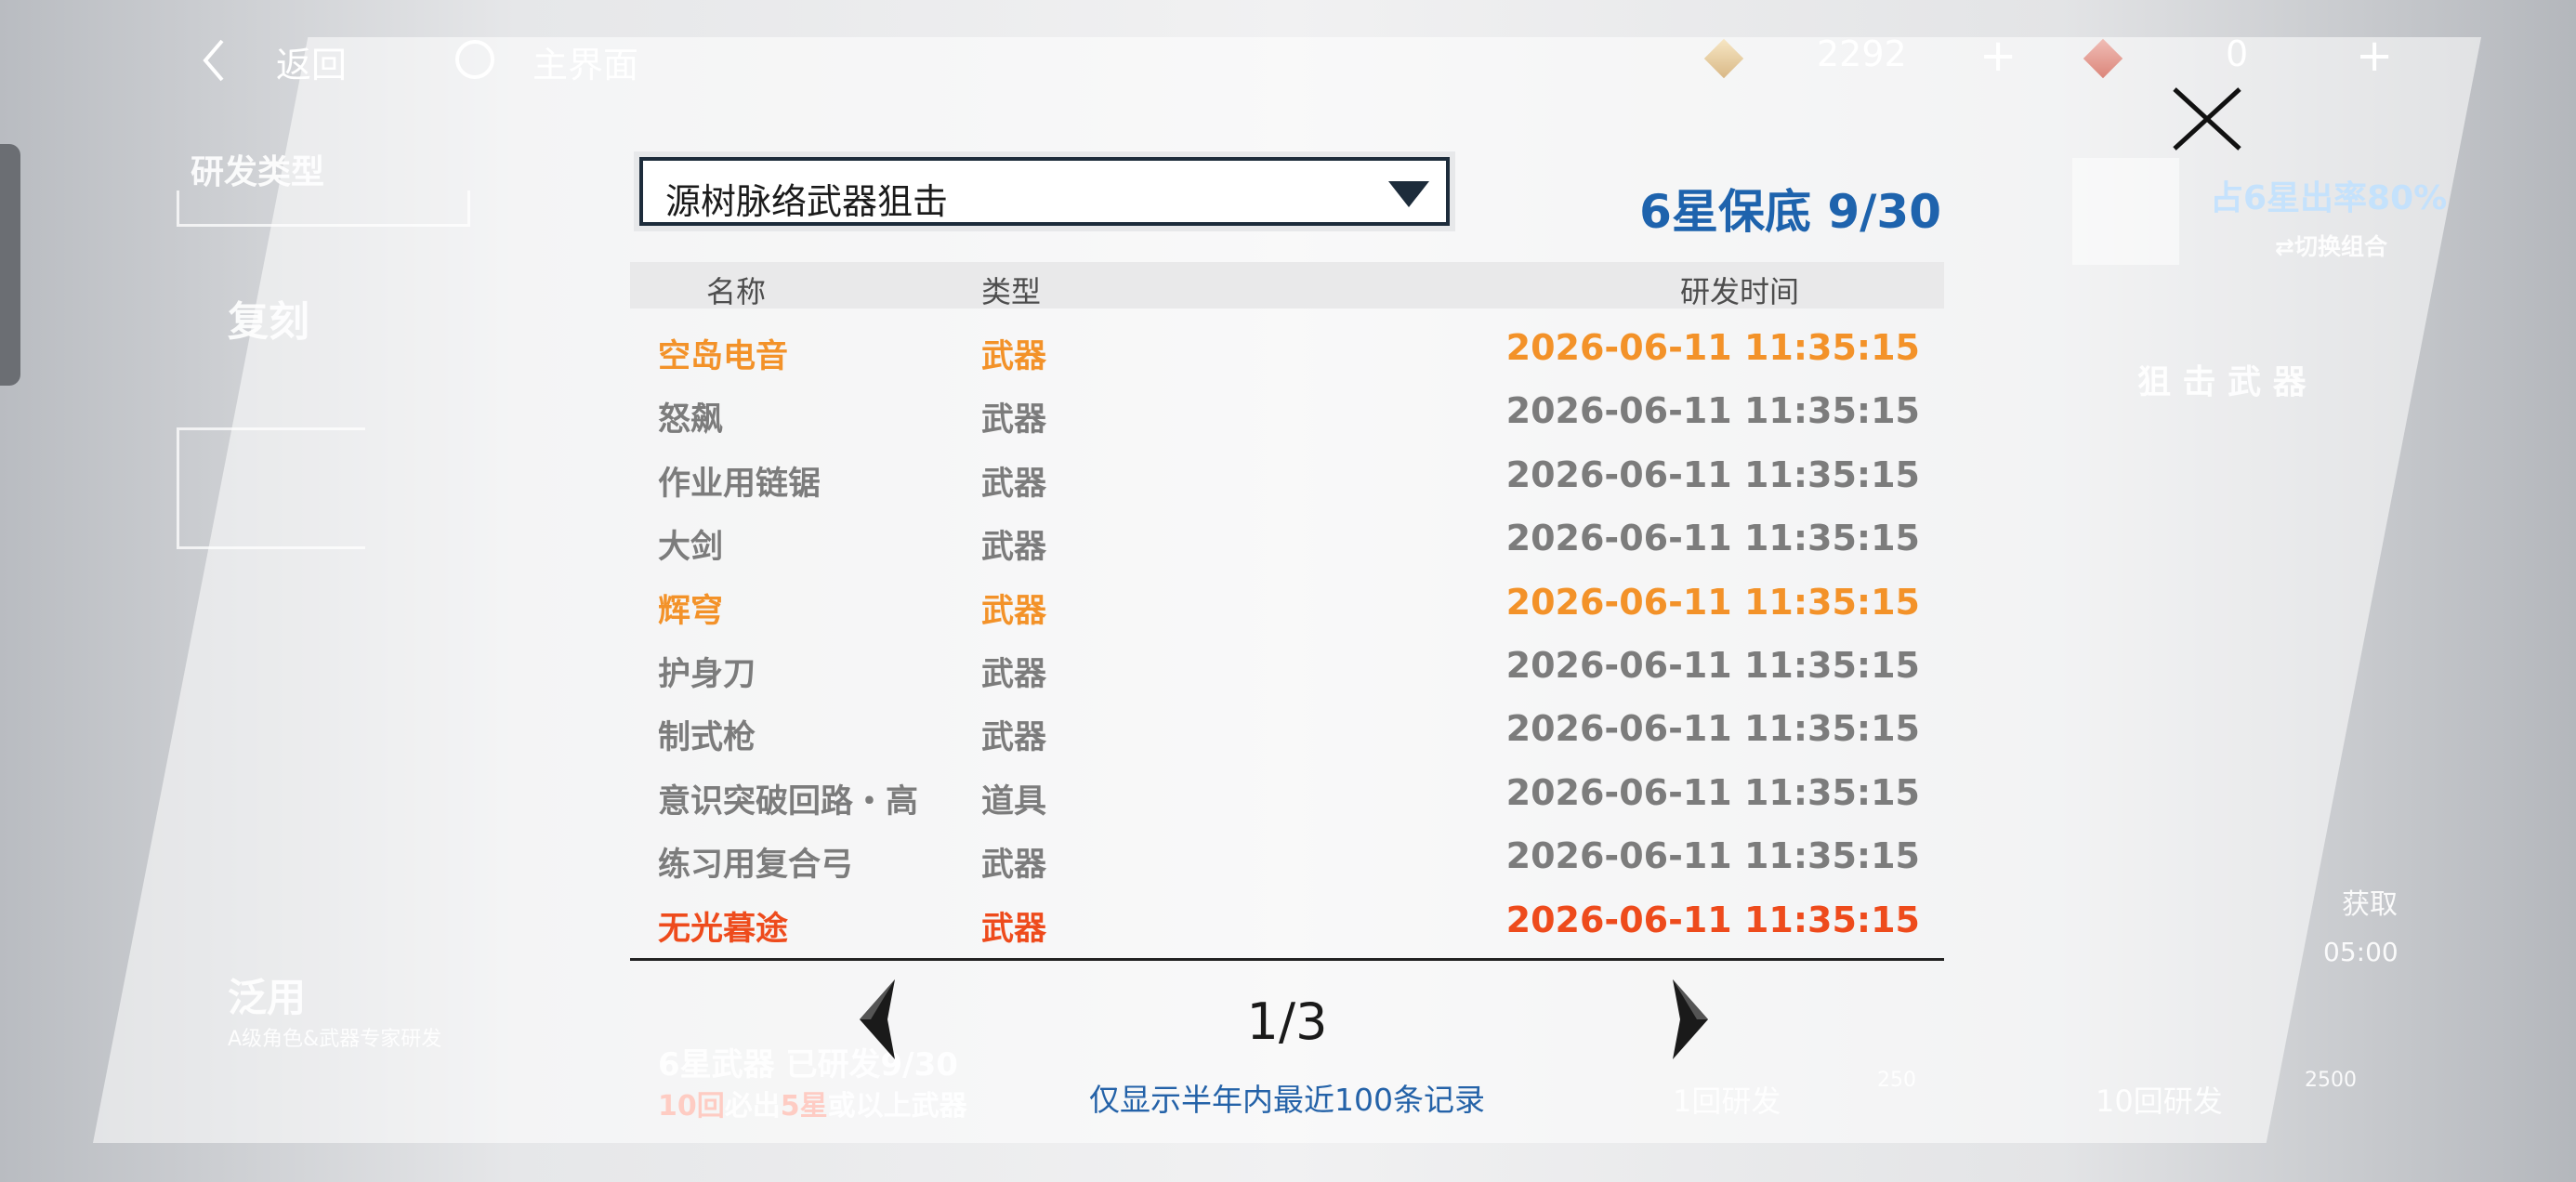 The height and width of the screenshot is (1182, 2576). I want to click on page-indicator: 1/3, so click(1287, 1021).